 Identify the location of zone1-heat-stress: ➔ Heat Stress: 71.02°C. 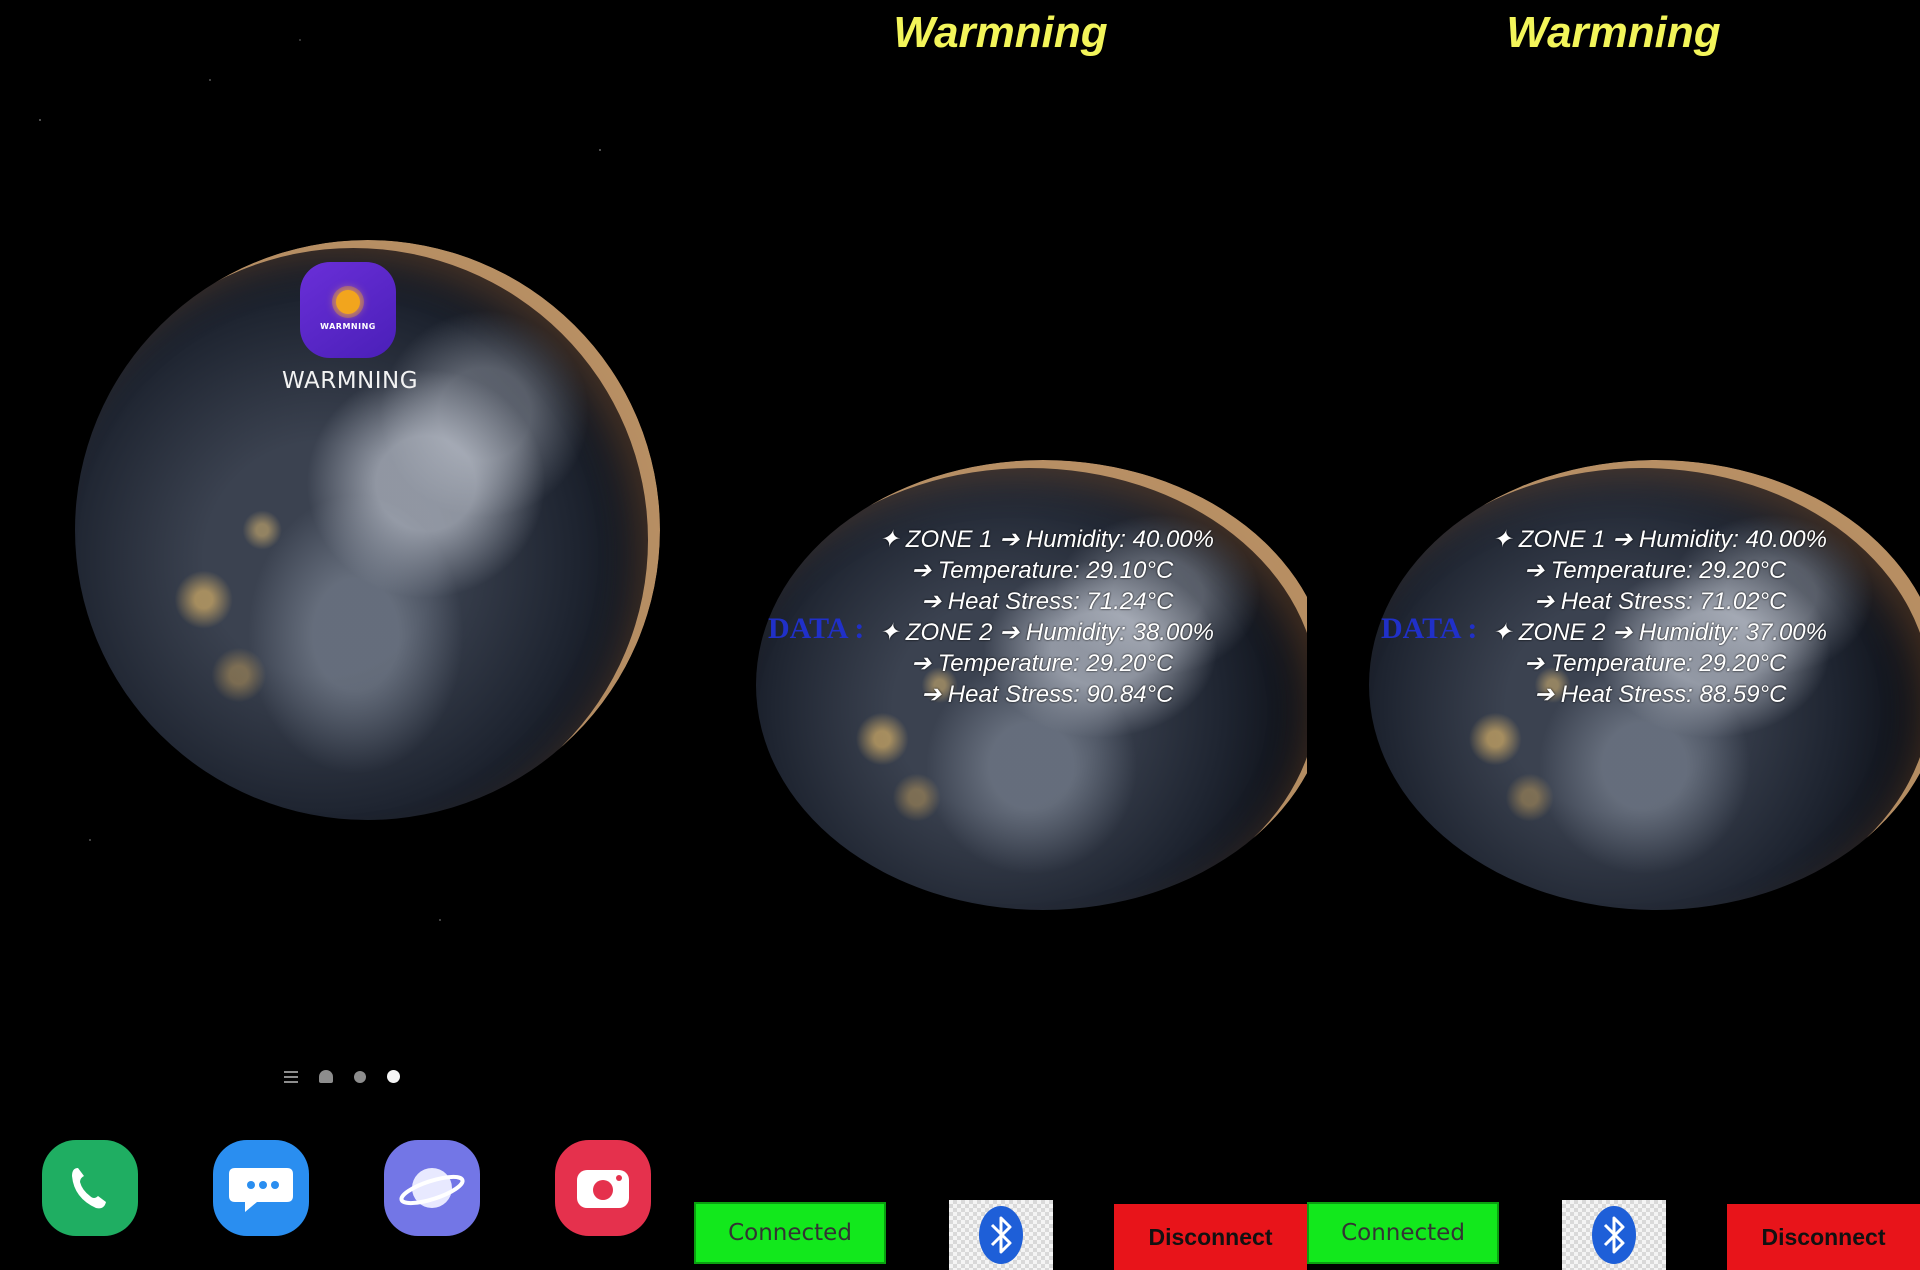
(1660, 601).